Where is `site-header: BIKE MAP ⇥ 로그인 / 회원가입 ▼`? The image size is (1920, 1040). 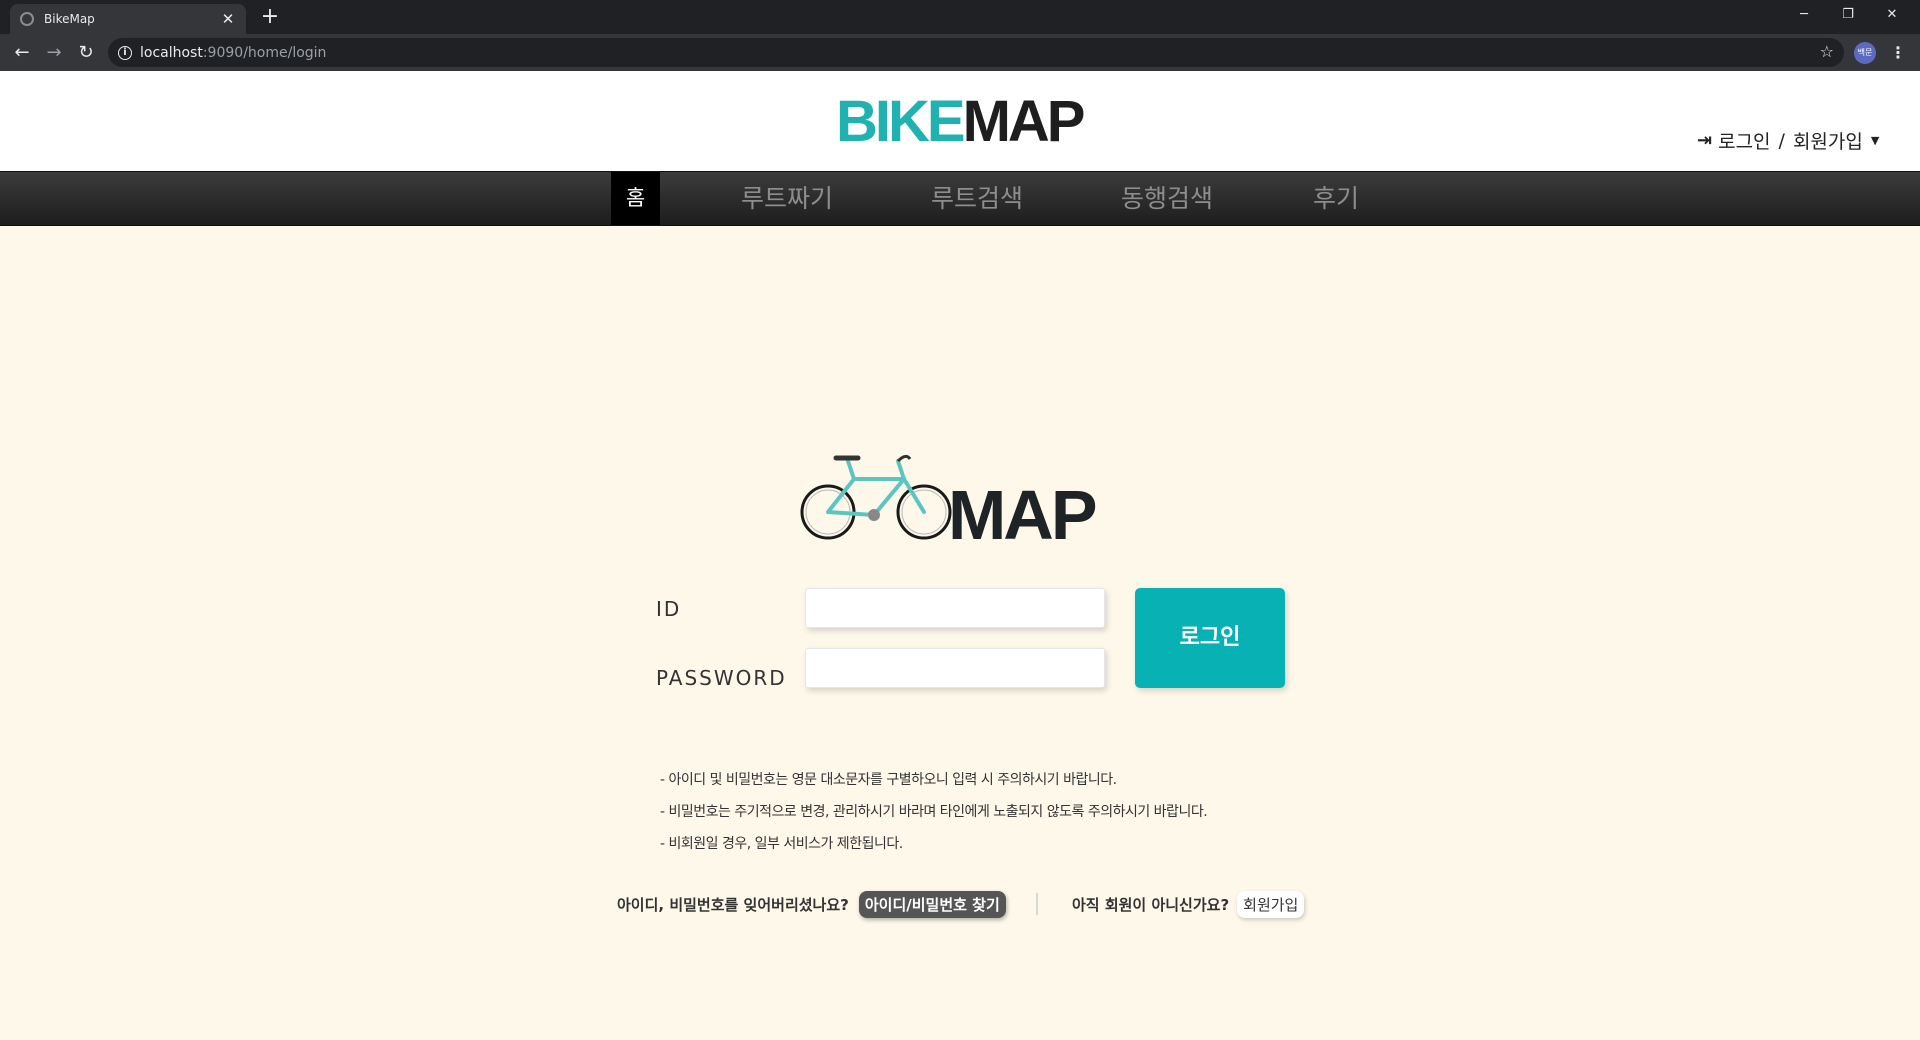 site-header: BIKE MAP ⇥ 로그인 / 회원가입 ▼ is located at coordinates (960, 121).